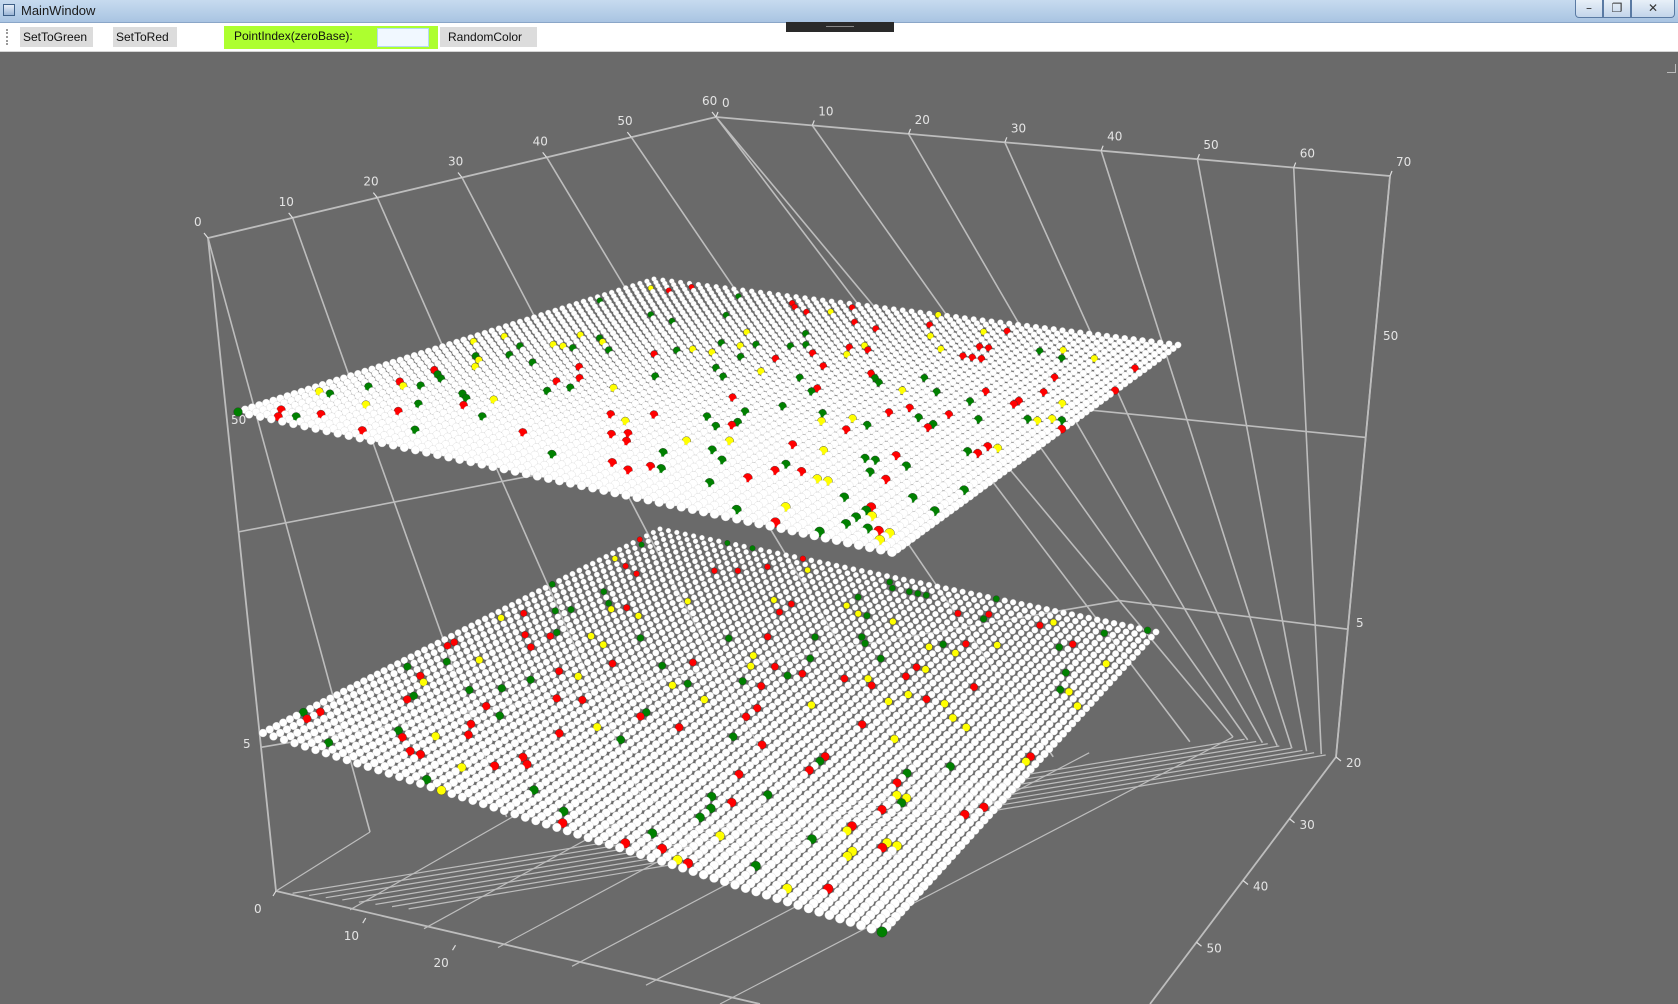  What do you see at coordinates (403, 37) in the screenshot?
I see `point-index-input` at bounding box center [403, 37].